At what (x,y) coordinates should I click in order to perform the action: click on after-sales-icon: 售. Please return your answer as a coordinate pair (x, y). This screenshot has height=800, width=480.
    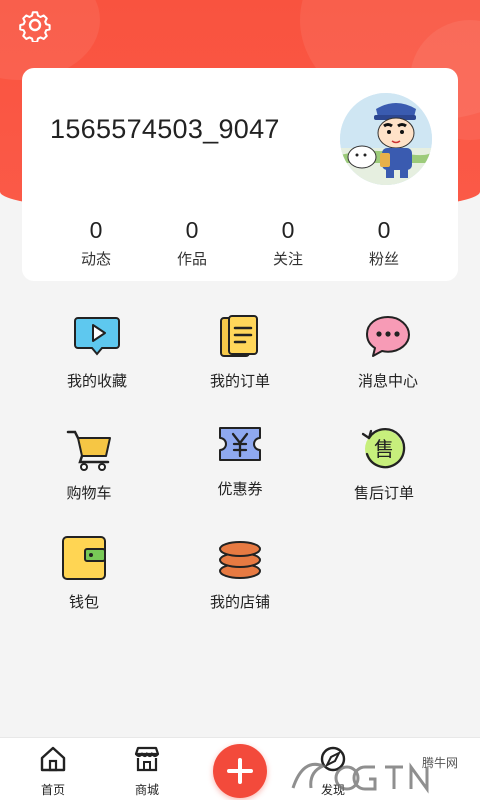
    Looking at the image, I should click on (384, 449).